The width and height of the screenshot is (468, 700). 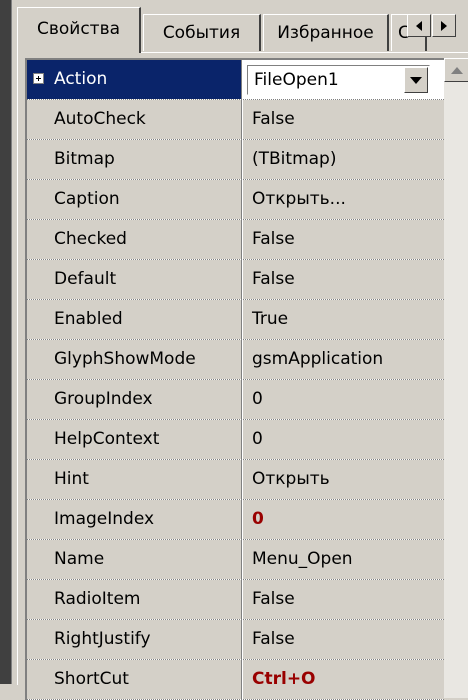 I want to click on chevron-down-icon, so click(x=416, y=80).